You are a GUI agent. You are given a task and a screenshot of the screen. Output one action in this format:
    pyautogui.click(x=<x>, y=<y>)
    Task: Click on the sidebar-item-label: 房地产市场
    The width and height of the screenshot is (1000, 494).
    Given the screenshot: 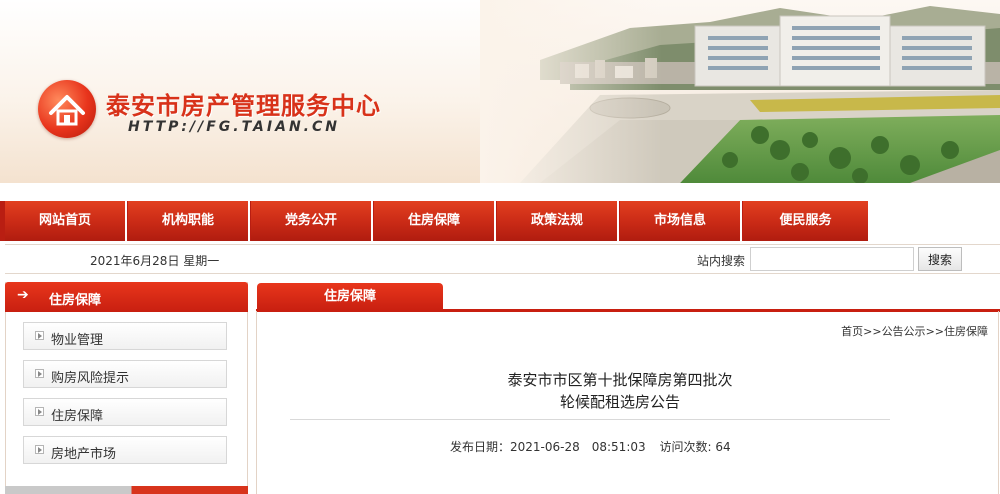 What is the action you would take?
    pyautogui.click(x=84, y=454)
    